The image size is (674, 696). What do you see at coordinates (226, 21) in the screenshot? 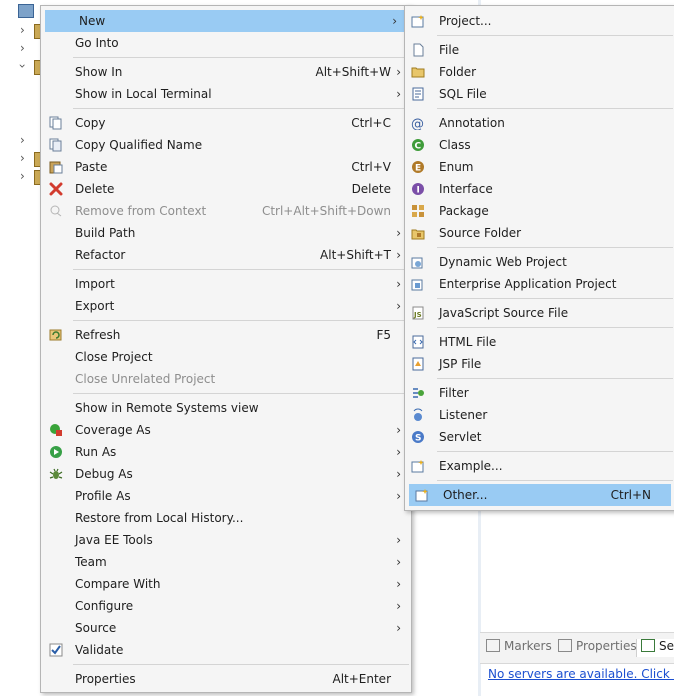
I see `menu-item-new: New ›` at bounding box center [226, 21].